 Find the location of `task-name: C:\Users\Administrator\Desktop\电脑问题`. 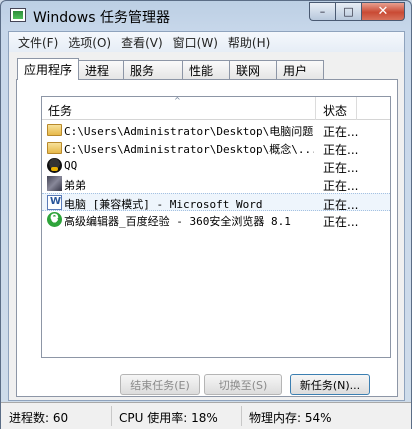

task-name: C:\Users\Administrator\Desktop\电脑问题 is located at coordinates (189, 131).